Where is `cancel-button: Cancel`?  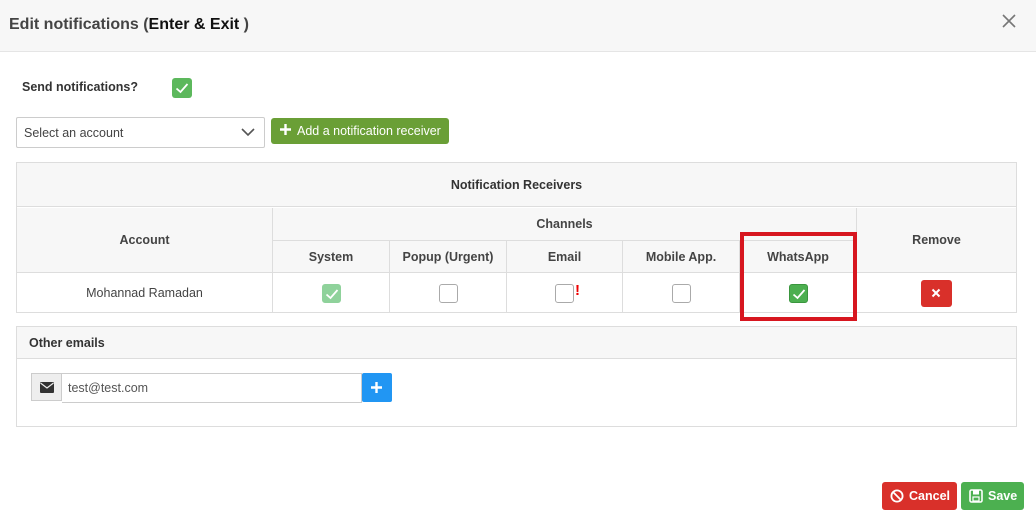 cancel-button: Cancel is located at coordinates (919, 496).